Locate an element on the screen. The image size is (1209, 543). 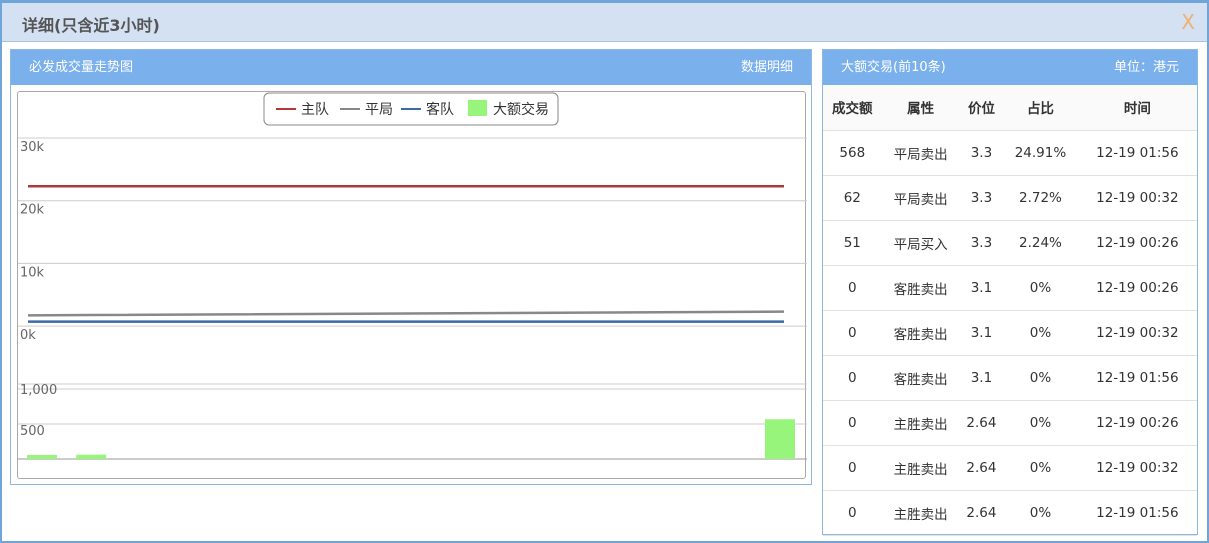
unit-label: 单位：港元 is located at coordinates (1146, 67).